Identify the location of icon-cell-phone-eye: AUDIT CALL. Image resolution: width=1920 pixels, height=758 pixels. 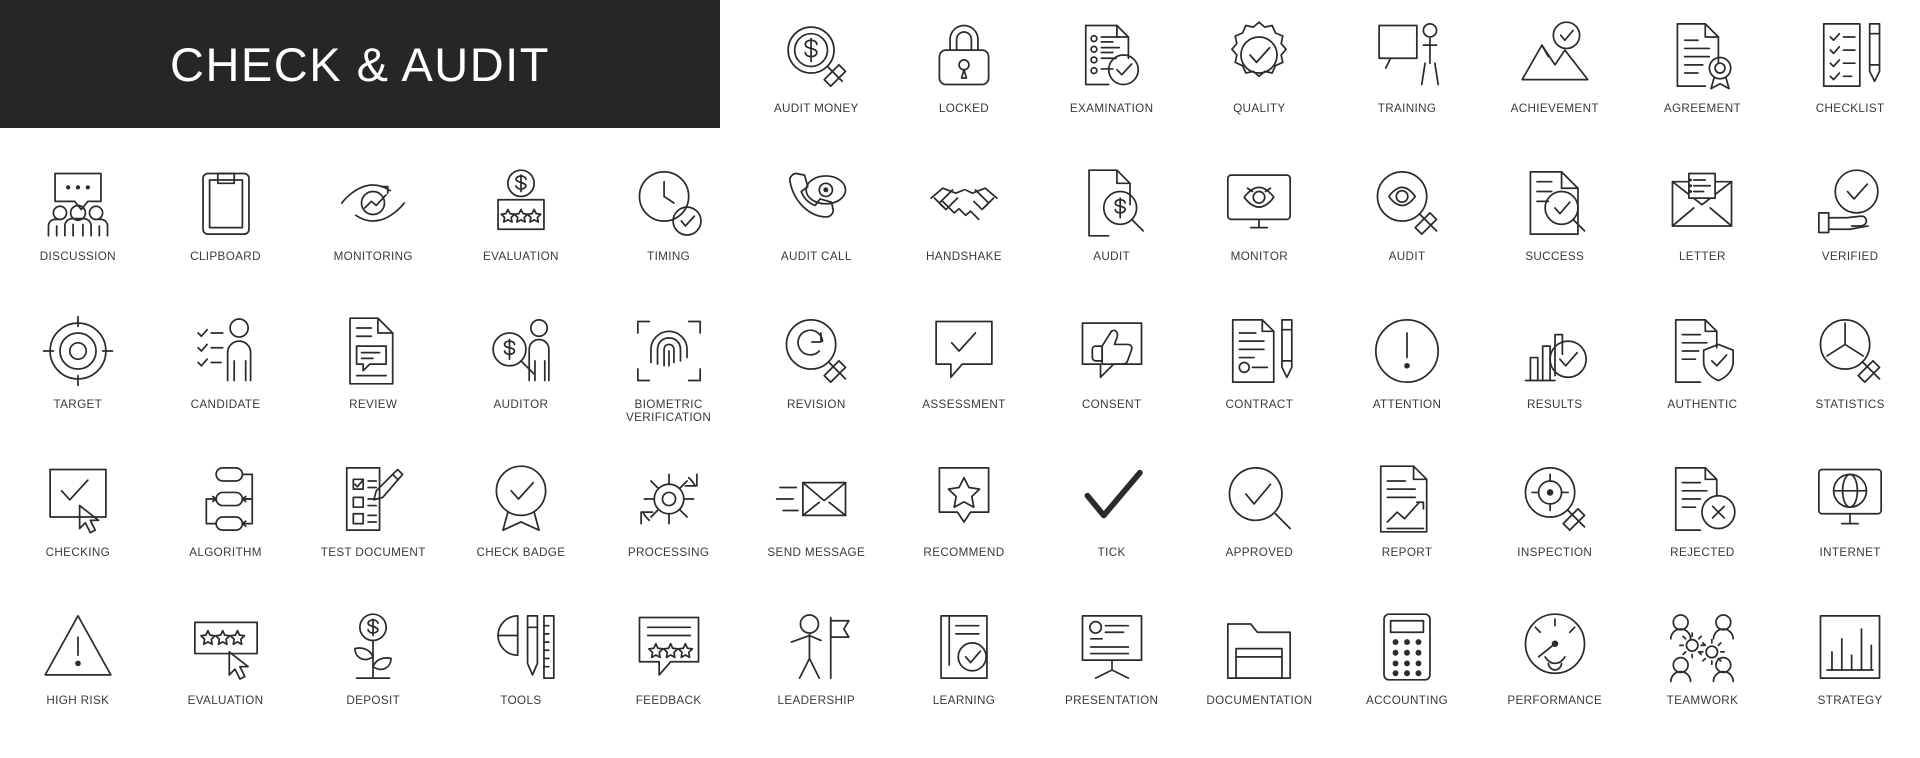
(816, 222).